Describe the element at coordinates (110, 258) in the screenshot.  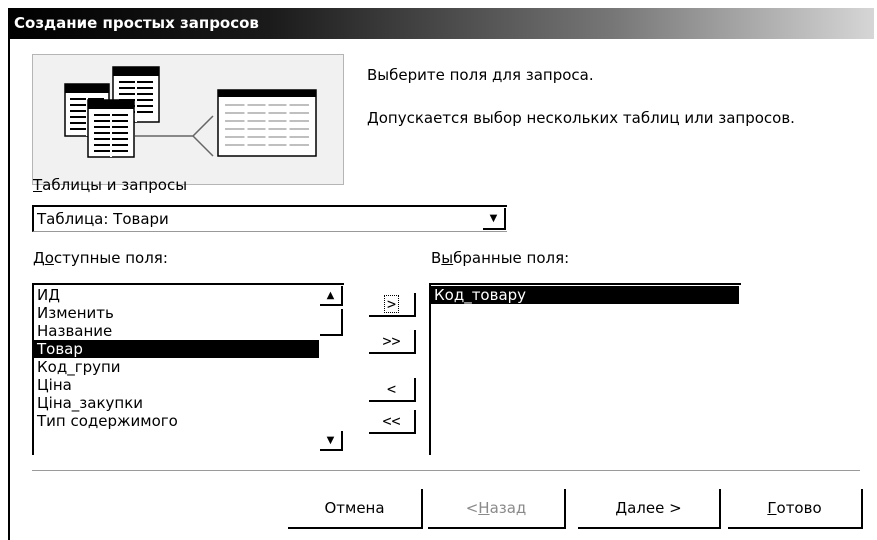
I see `available-label-text: ступные поля:` at that location.